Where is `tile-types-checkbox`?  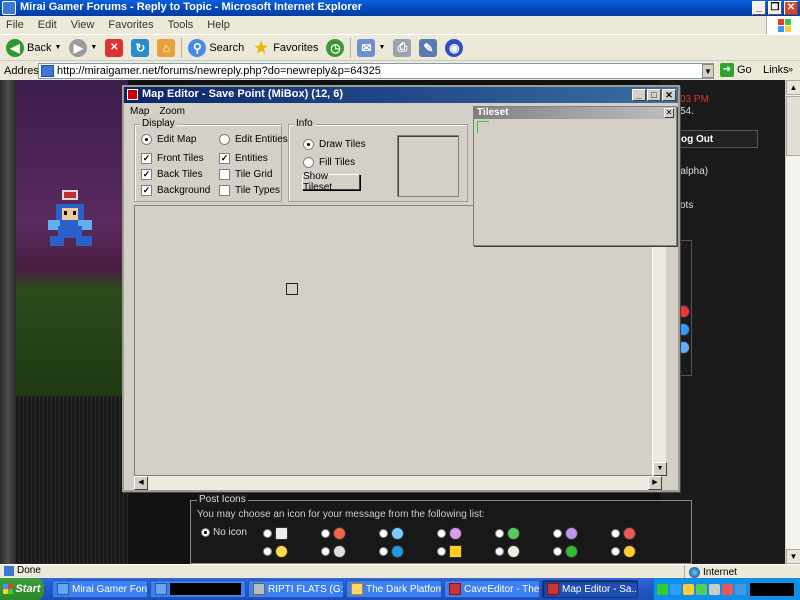
tile-types-checkbox is located at coordinates (224, 190).